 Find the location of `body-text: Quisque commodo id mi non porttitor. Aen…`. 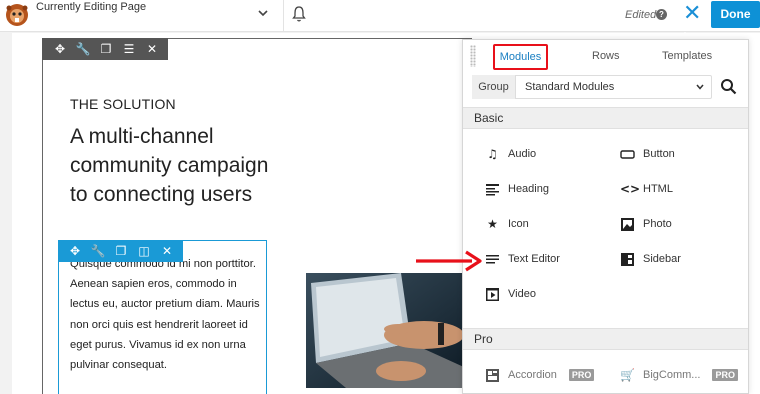

body-text: Quisque commodo id mi non porttitor. Aen… is located at coordinates (166, 314).